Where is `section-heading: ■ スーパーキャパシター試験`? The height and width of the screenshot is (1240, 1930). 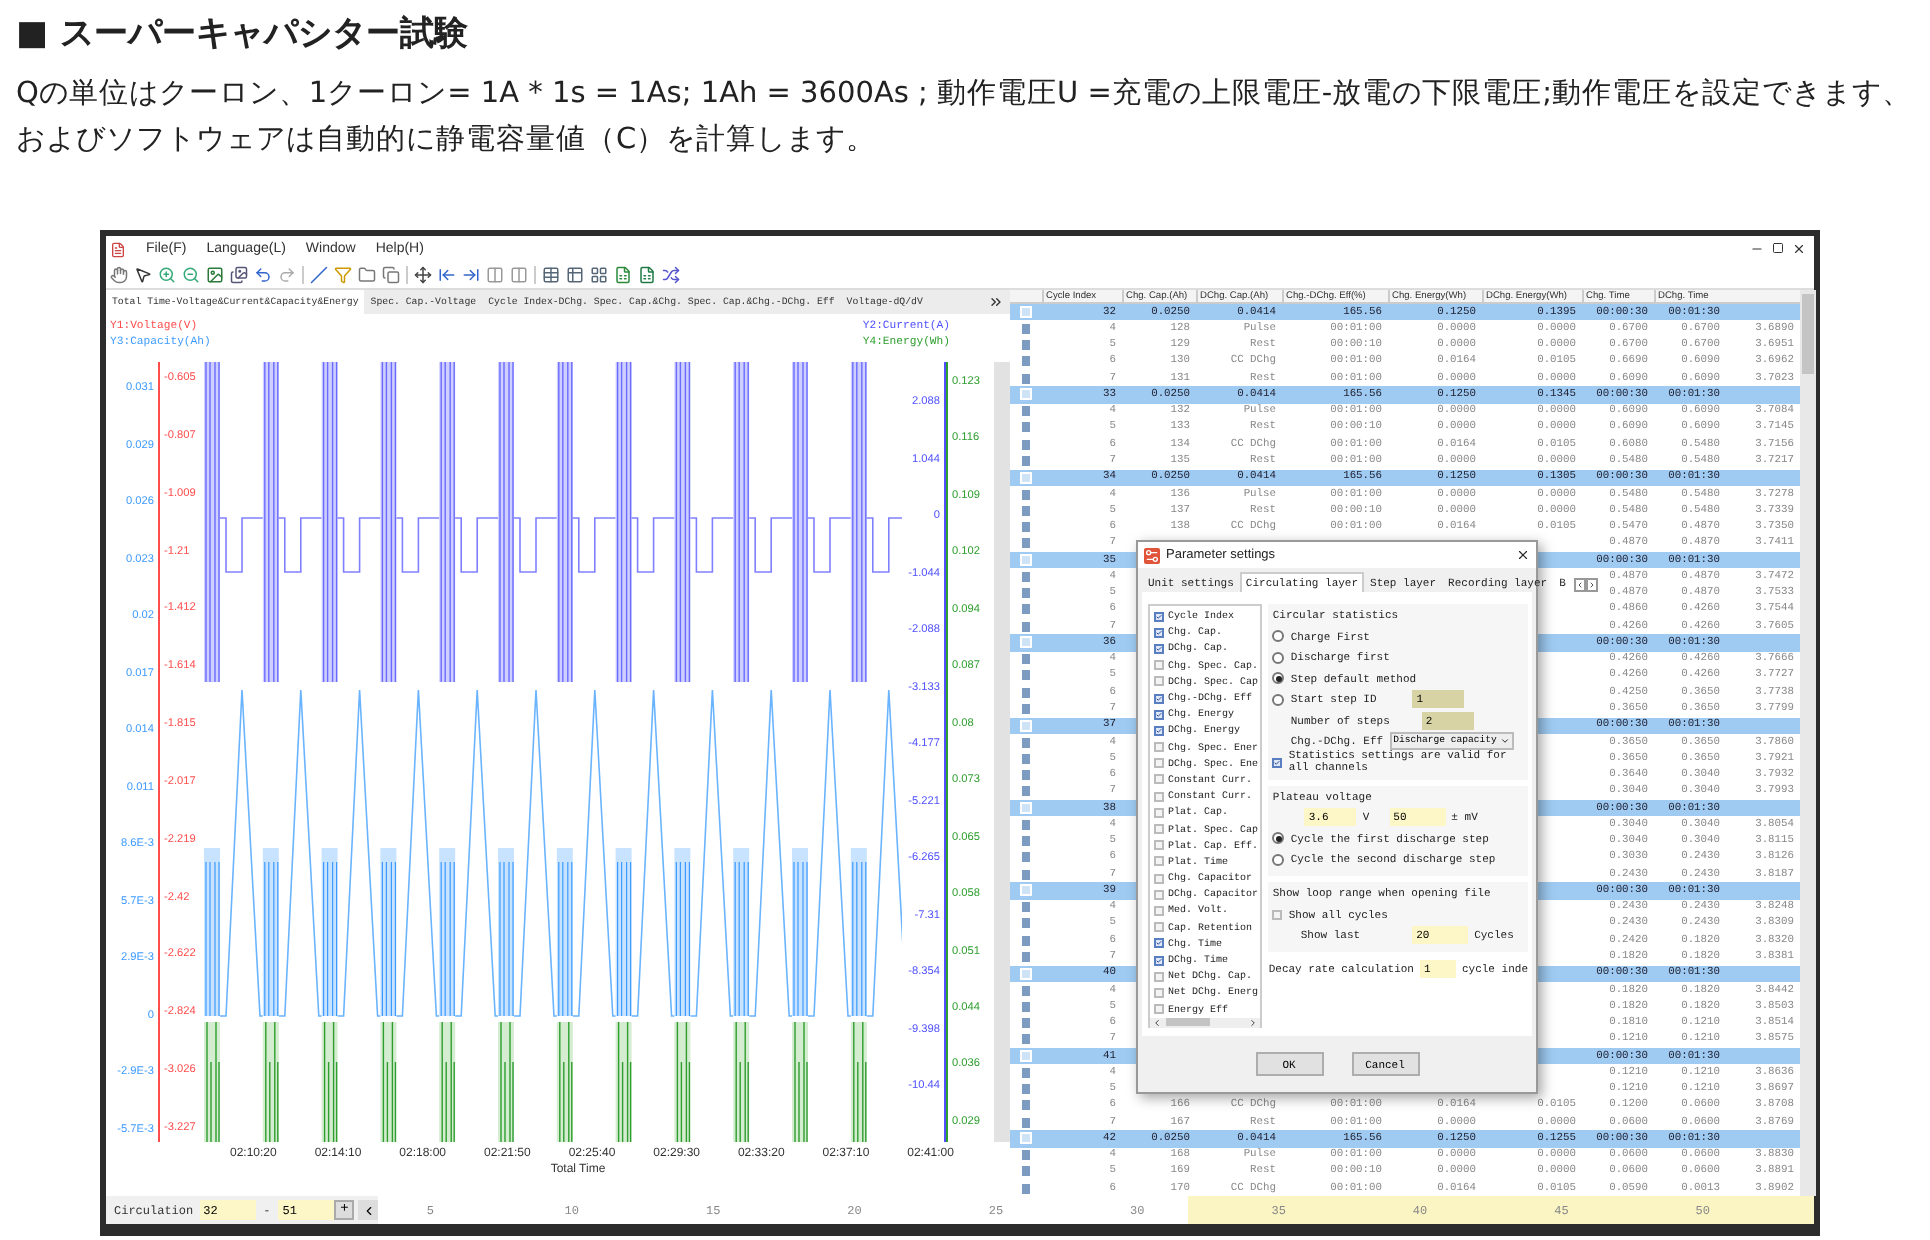 section-heading: ■ スーパーキャパシター試験 is located at coordinates (243, 34).